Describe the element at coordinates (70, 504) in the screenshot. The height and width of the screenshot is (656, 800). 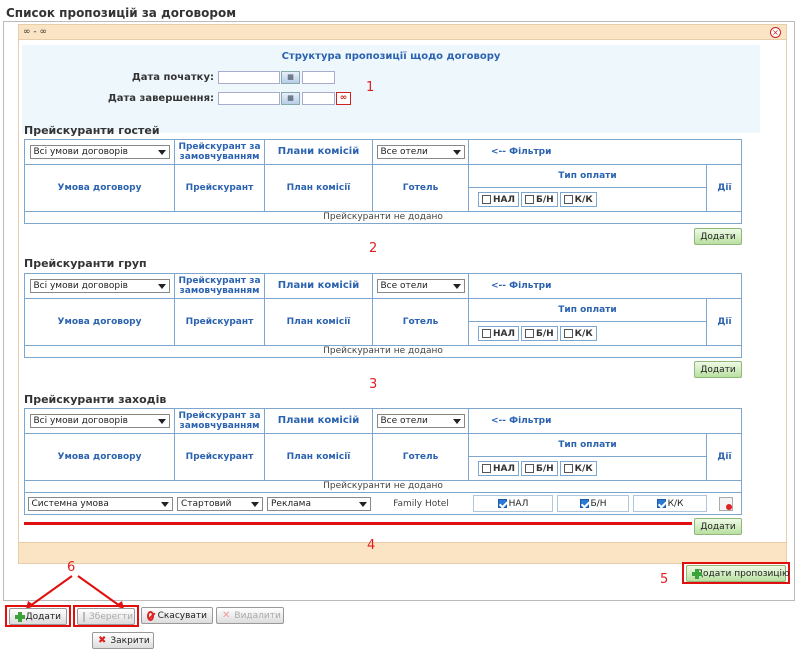
I see `select-value: Системна умова` at that location.